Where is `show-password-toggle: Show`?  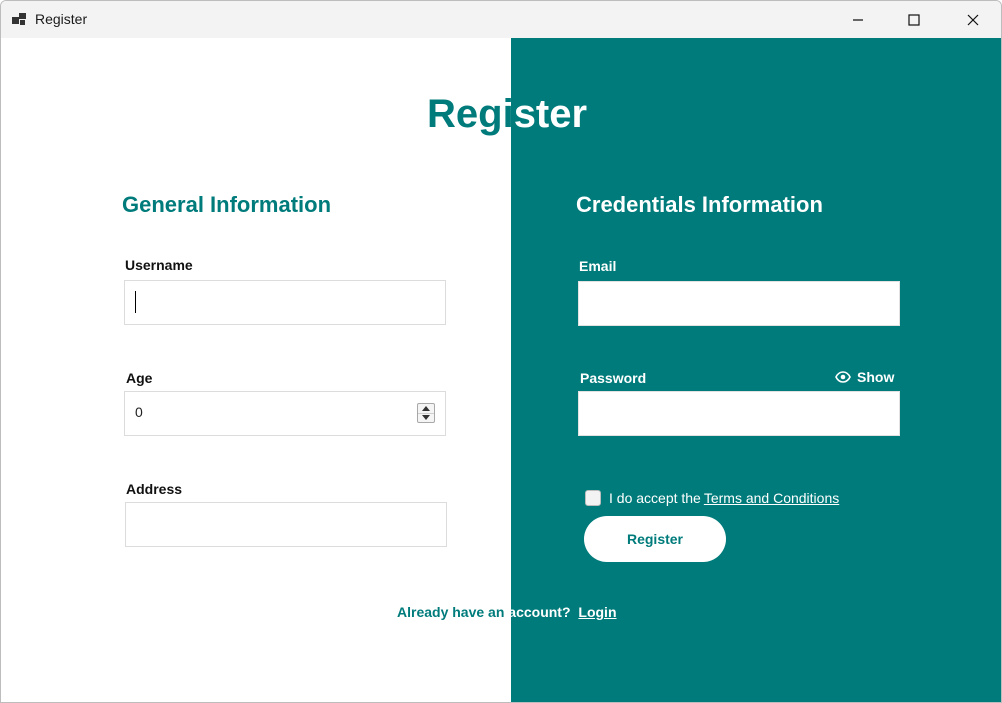
show-password-toggle: Show is located at coordinates (864, 377).